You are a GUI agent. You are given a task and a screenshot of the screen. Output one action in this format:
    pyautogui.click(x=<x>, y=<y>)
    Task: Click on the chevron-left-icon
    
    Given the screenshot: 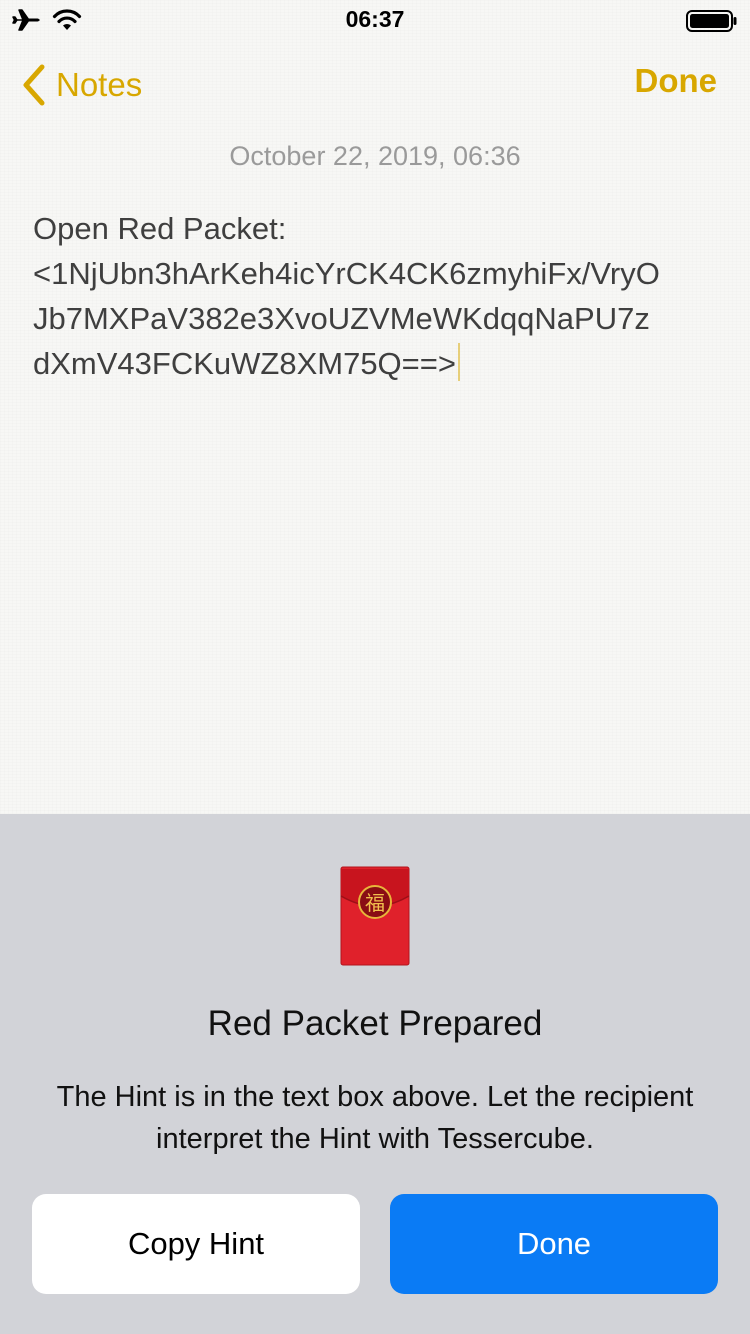 What is the action you would take?
    pyautogui.click(x=34, y=85)
    